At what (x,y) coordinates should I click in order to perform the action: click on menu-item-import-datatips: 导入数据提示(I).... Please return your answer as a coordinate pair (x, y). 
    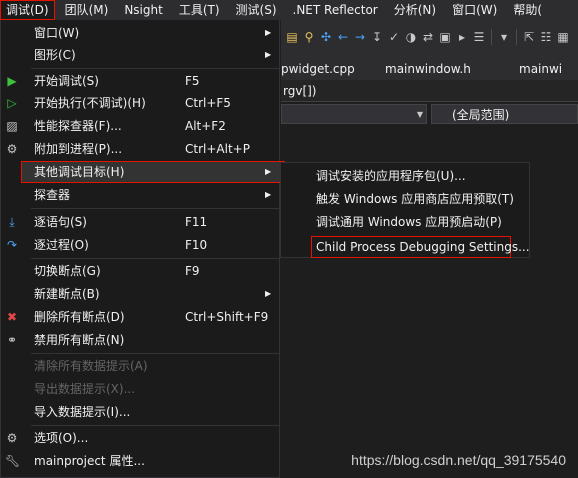
    Looking at the image, I should click on (140, 412).